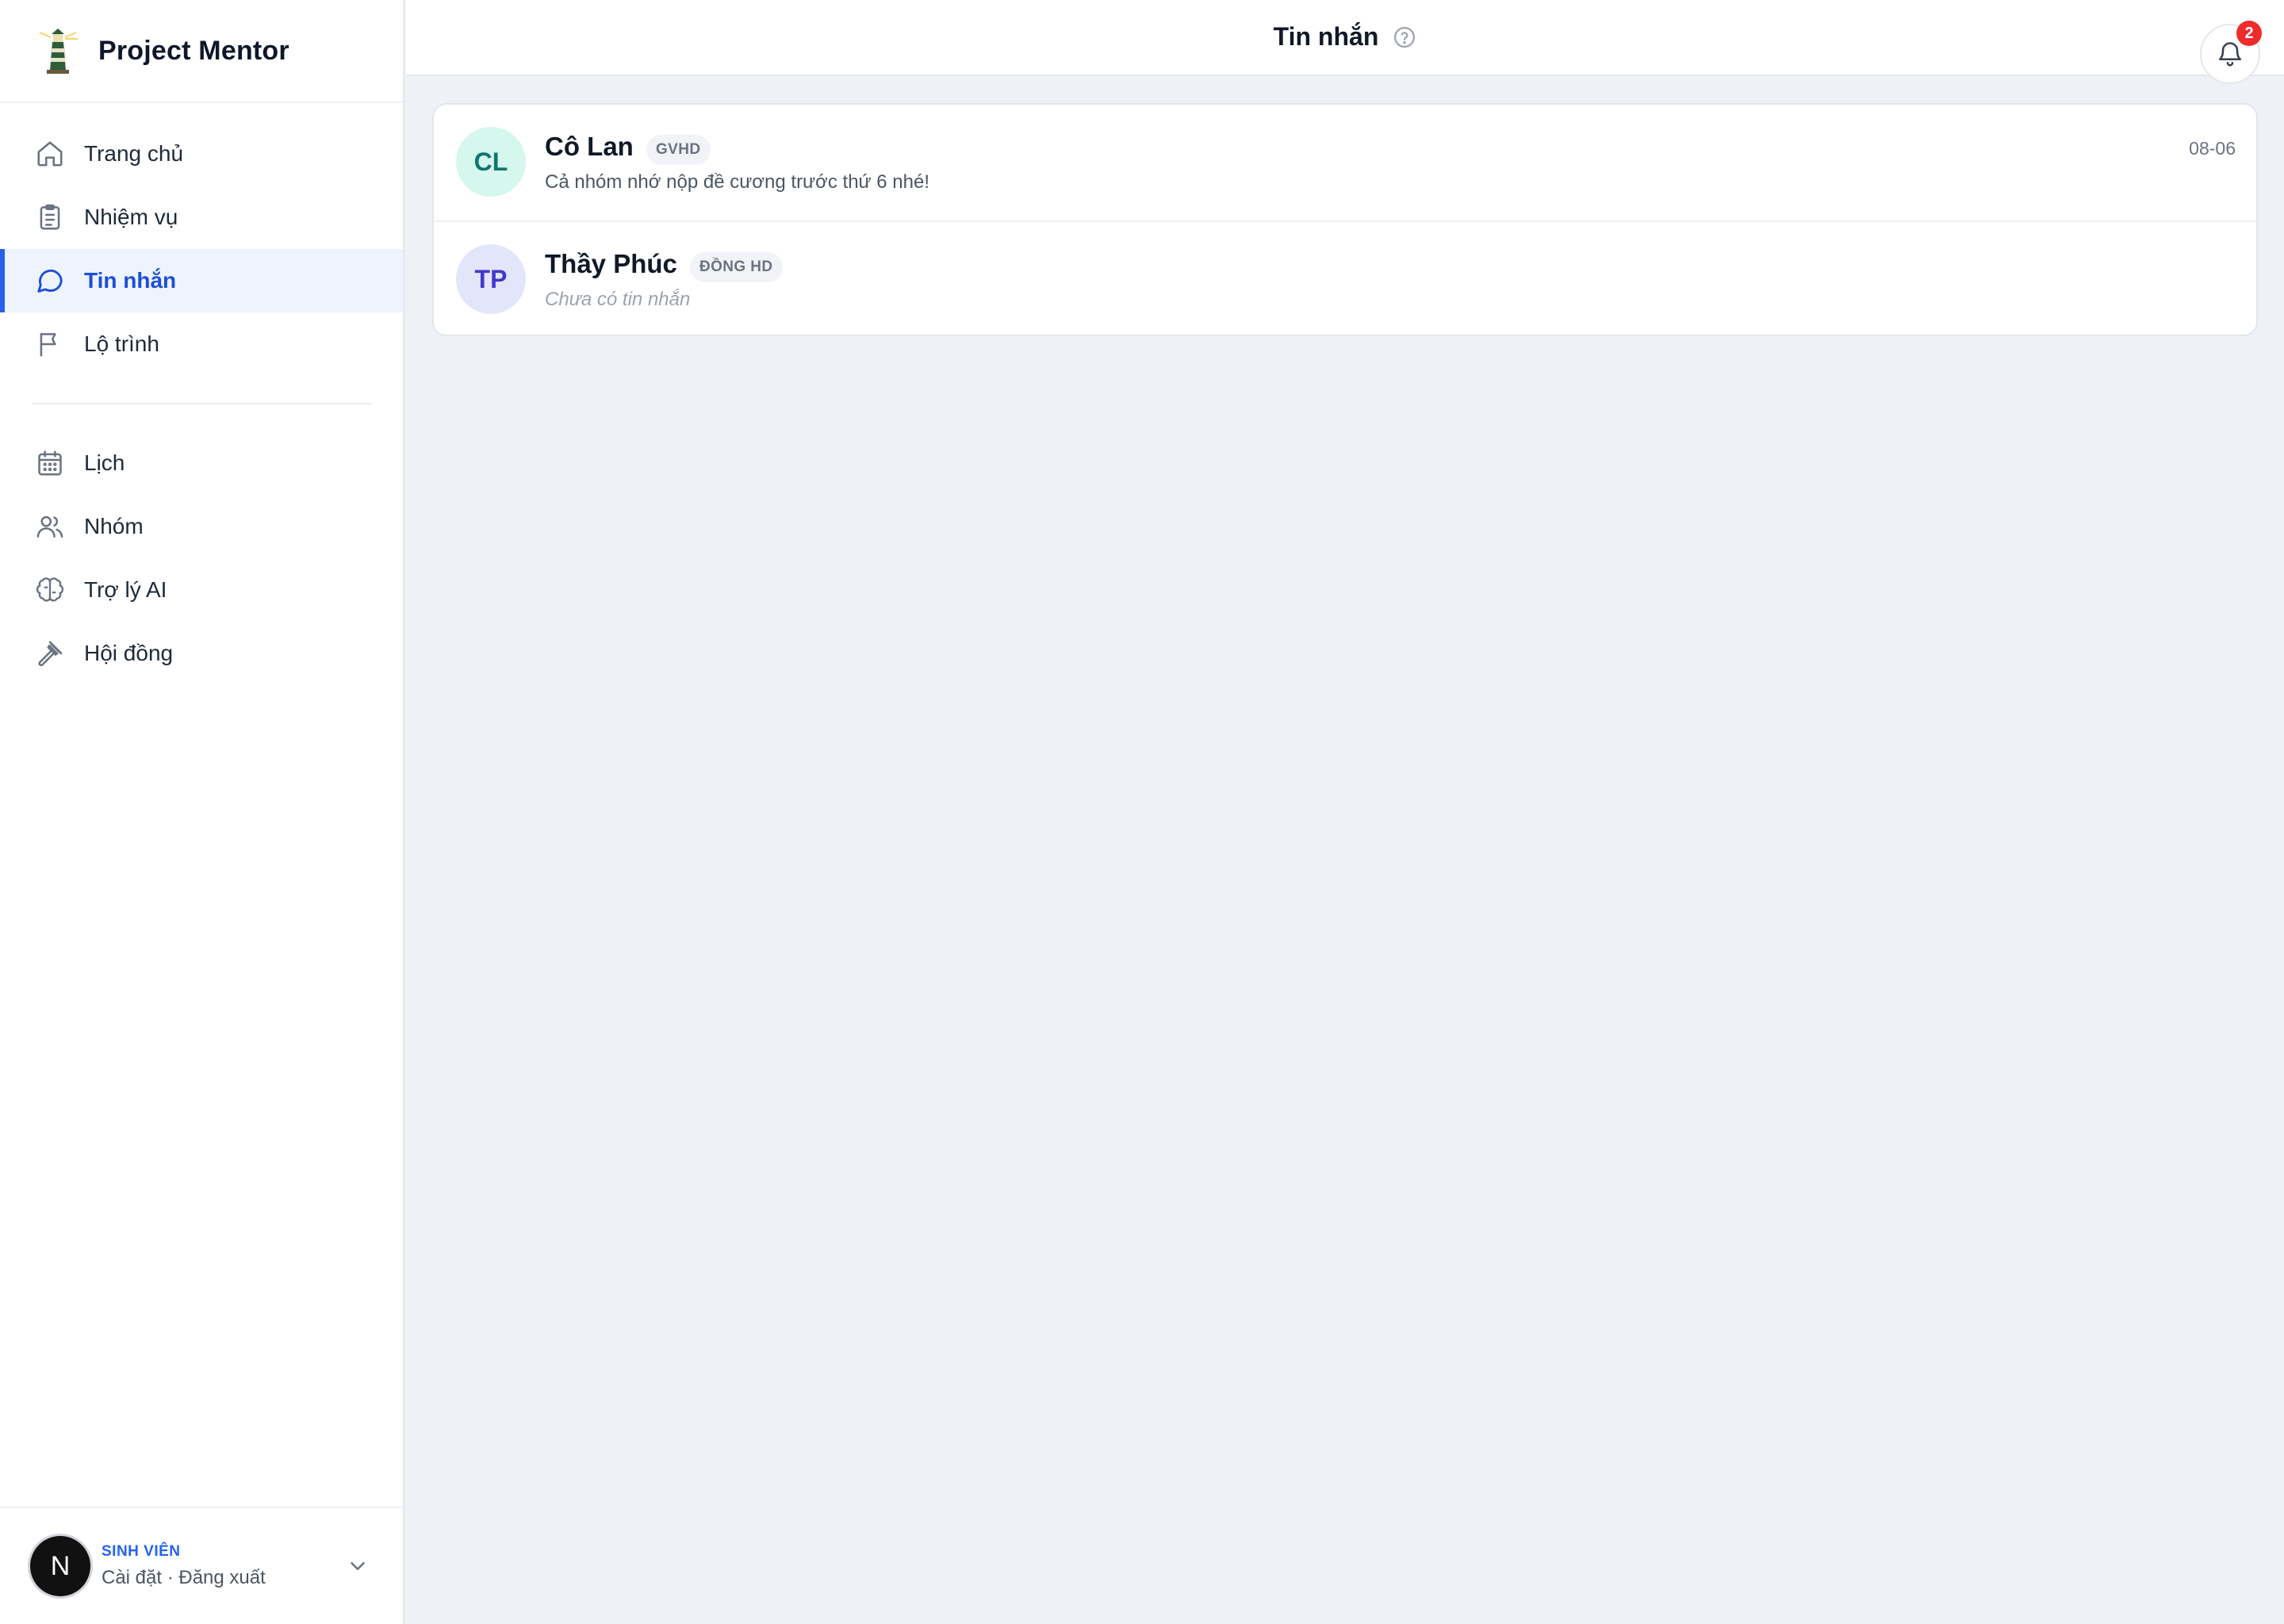 The width and height of the screenshot is (2284, 1624). Describe the element at coordinates (201, 590) in the screenshot. I see `sidebar-item-ai-assistant: Trợ lý AI` at that location.